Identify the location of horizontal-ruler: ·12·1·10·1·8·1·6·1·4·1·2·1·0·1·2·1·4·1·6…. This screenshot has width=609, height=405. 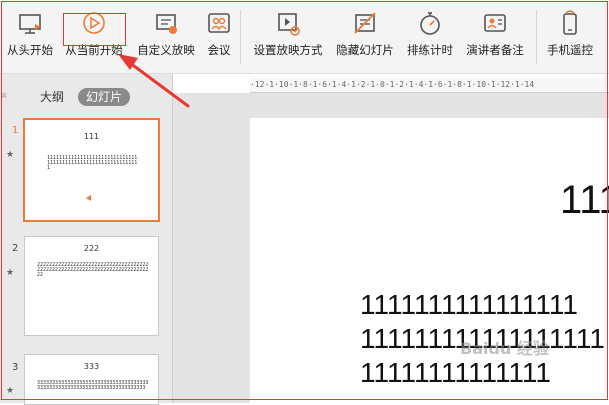
(429, 85).